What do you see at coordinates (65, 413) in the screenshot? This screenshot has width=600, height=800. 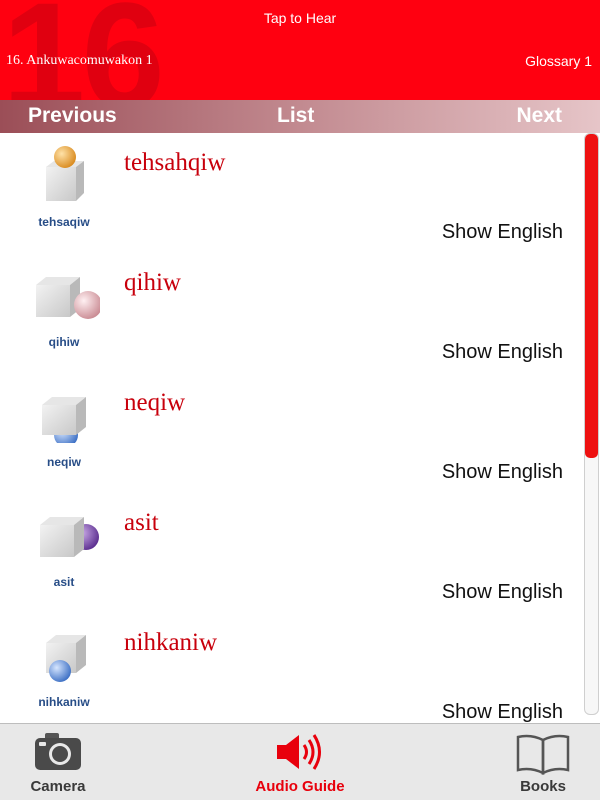 I see `ball-under-cube-icon` at bounding box center [65, 413].